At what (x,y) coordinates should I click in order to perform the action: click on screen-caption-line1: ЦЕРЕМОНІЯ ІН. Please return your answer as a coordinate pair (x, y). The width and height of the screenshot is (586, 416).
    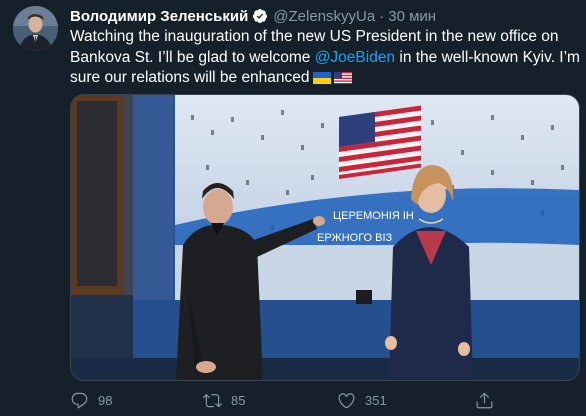
    Looking at the image, I should click on (373, 216).